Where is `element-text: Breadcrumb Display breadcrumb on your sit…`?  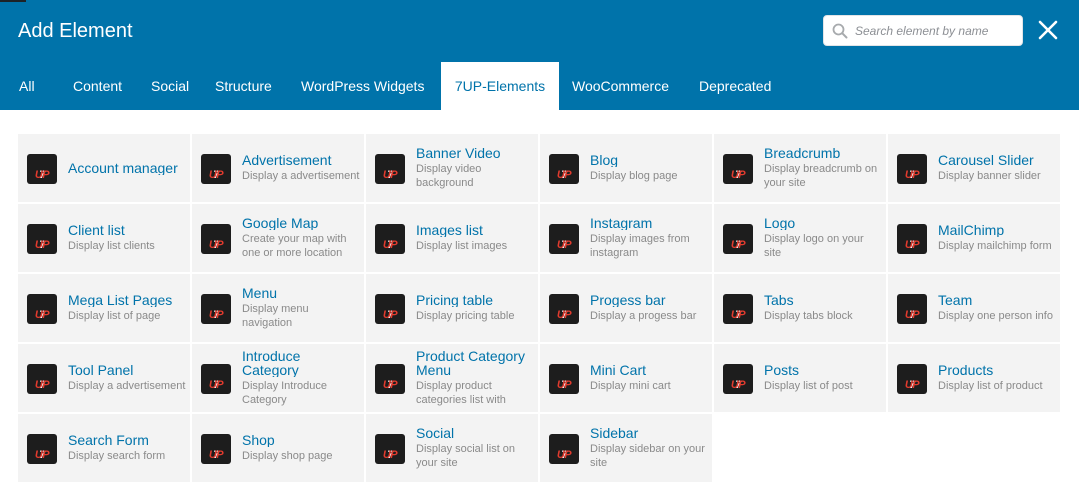
element-text: Breadcrumb Display breadcrumb on your sit… is located at coordinates (823, 168).